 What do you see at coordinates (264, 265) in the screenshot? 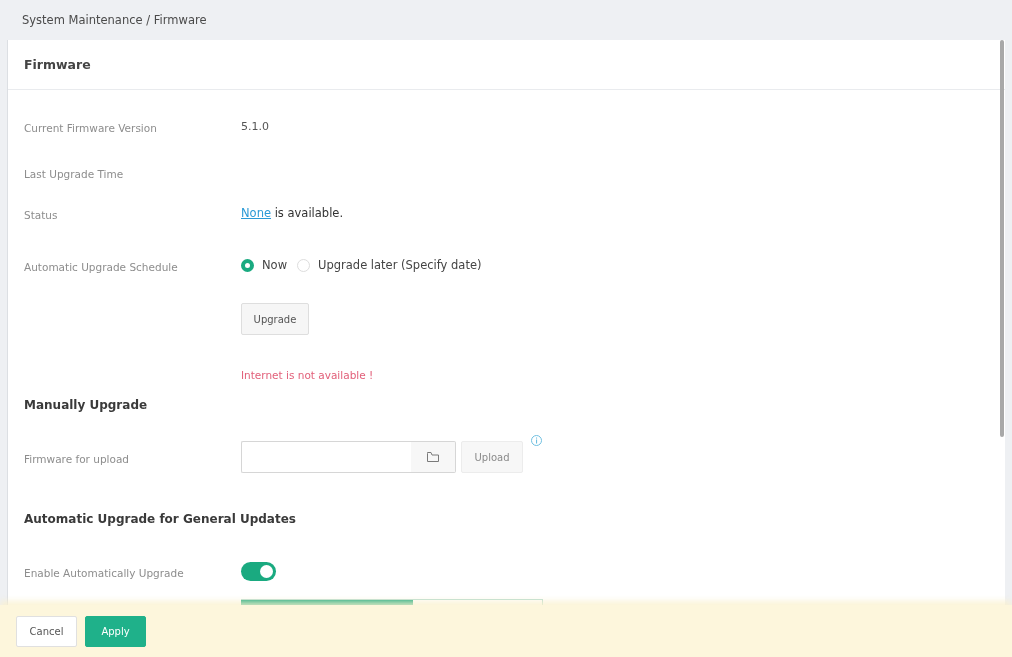
I see `radio-option: Now` at bounding box center [264, 265].